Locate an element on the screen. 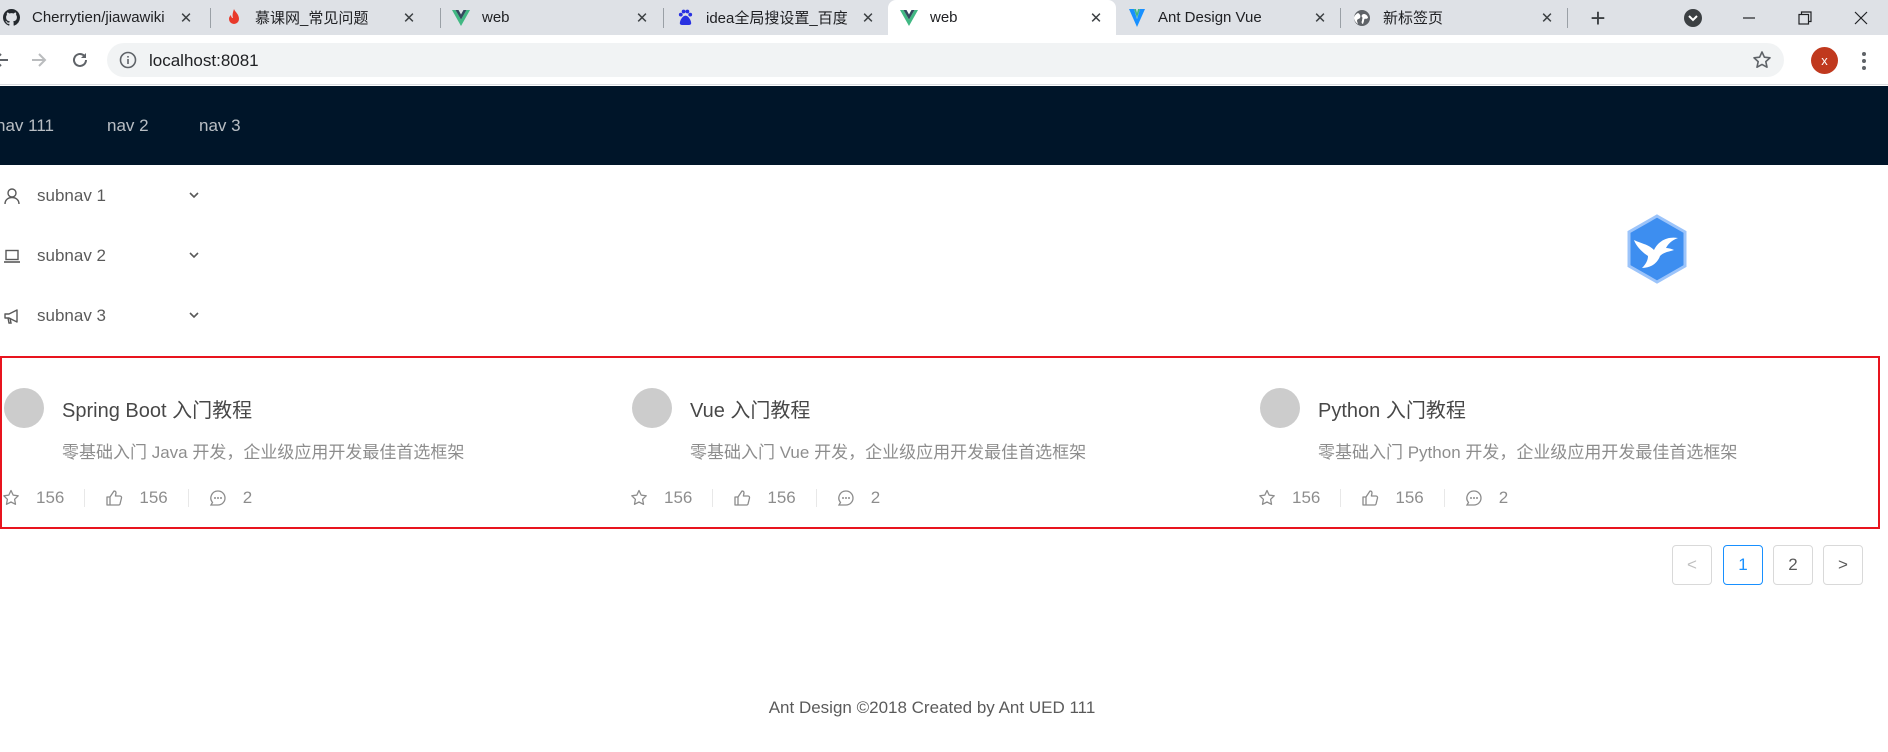 The image size is (1888, 752). baidu-icon is located at coordinates (685, 18).